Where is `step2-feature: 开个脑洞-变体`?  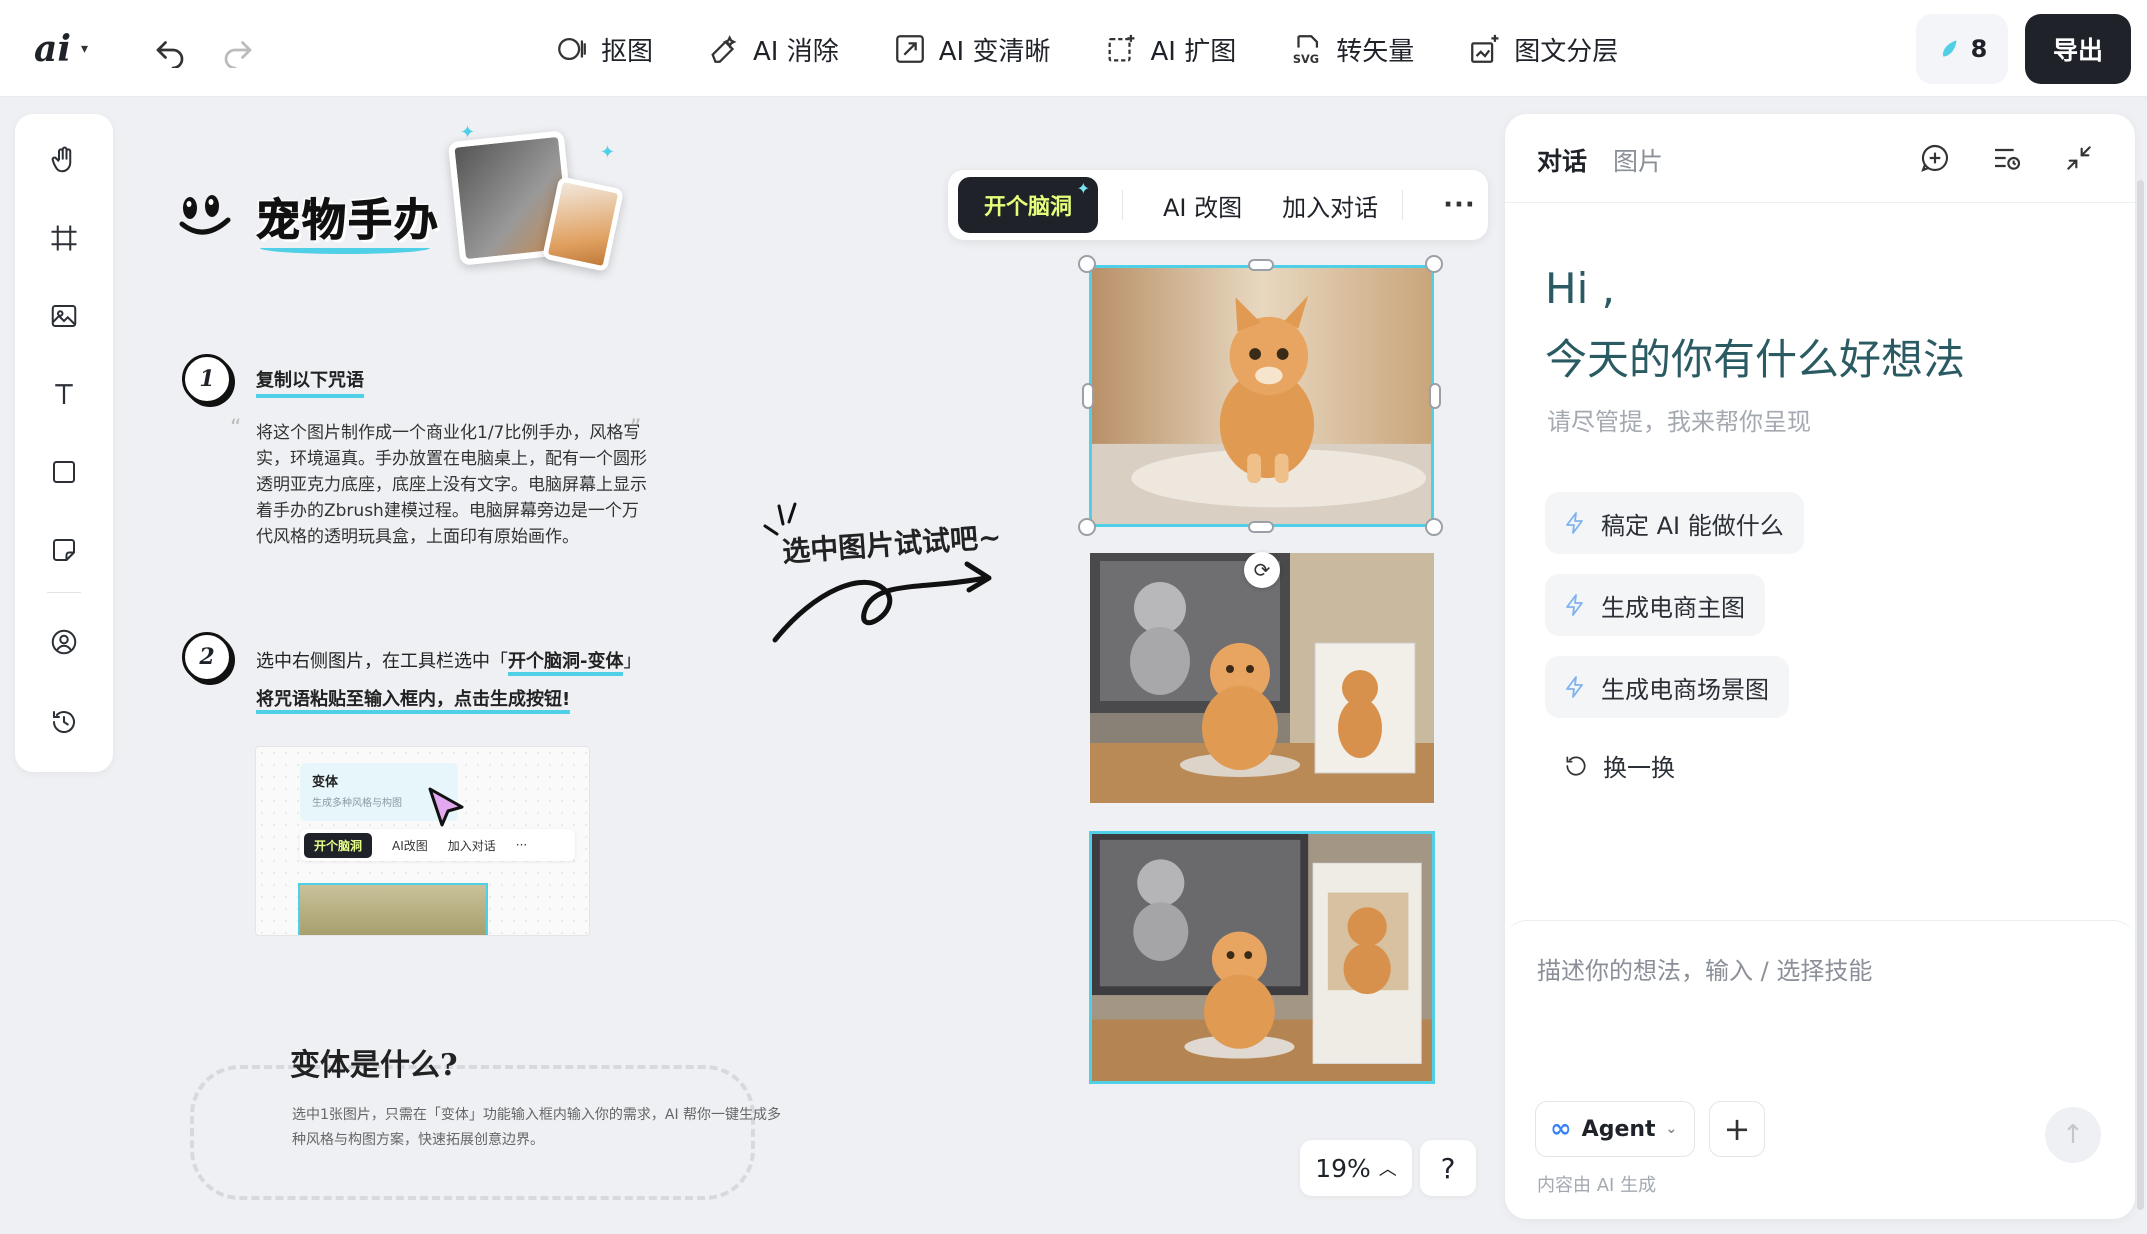 step2-feature: 开个脑洞-变体 is located at coordinates (566, 663).